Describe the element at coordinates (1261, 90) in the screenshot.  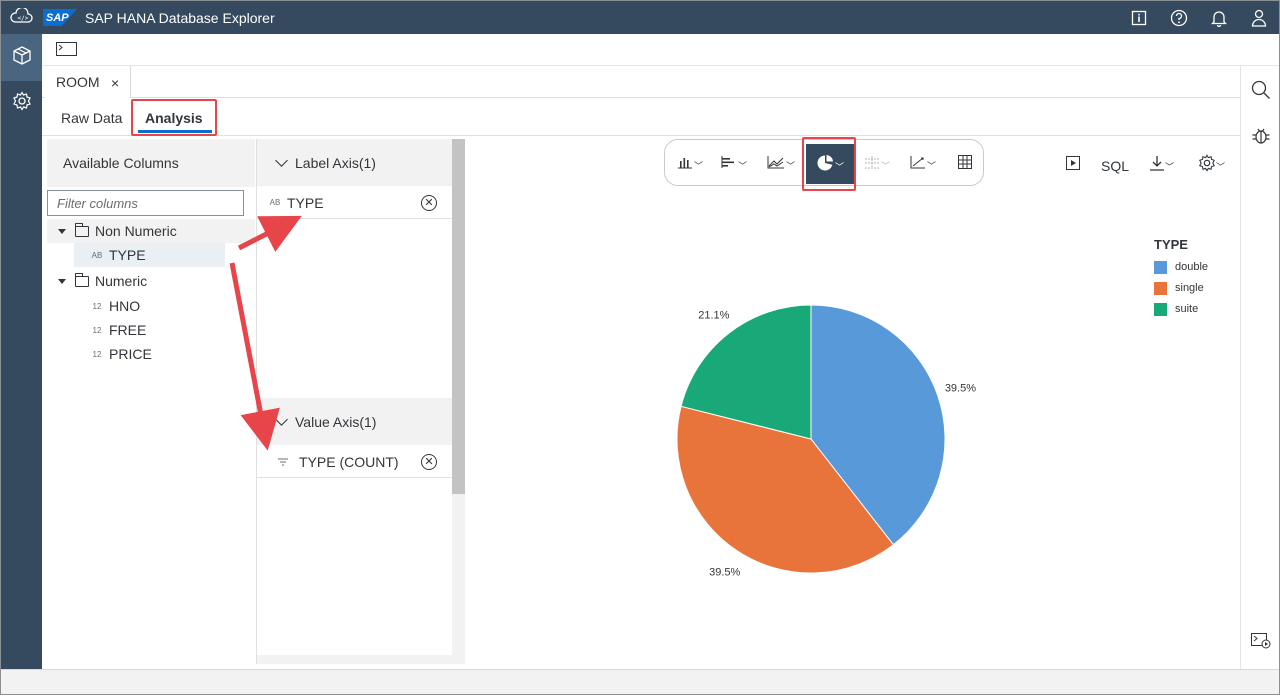
I see `search-icon` at that location.